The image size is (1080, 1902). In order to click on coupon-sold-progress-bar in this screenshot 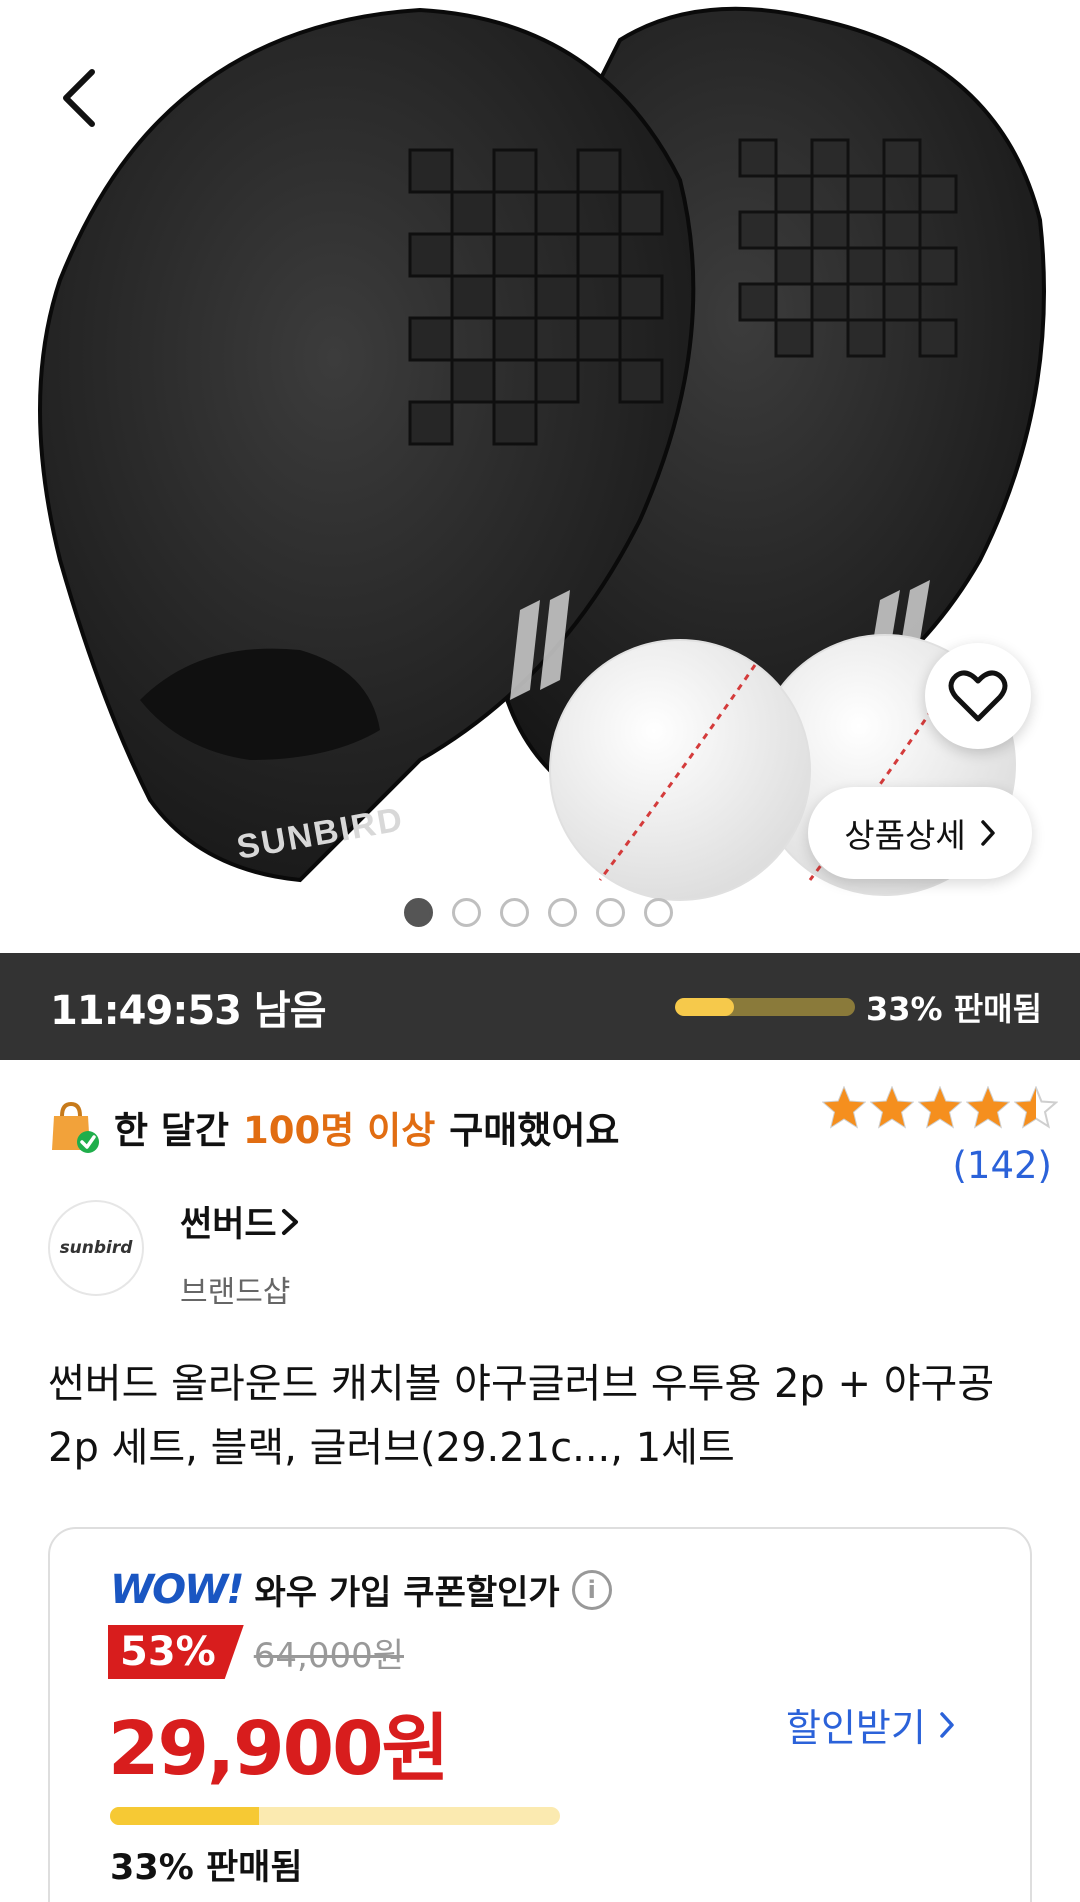, I will do `click(335, 1816)`.